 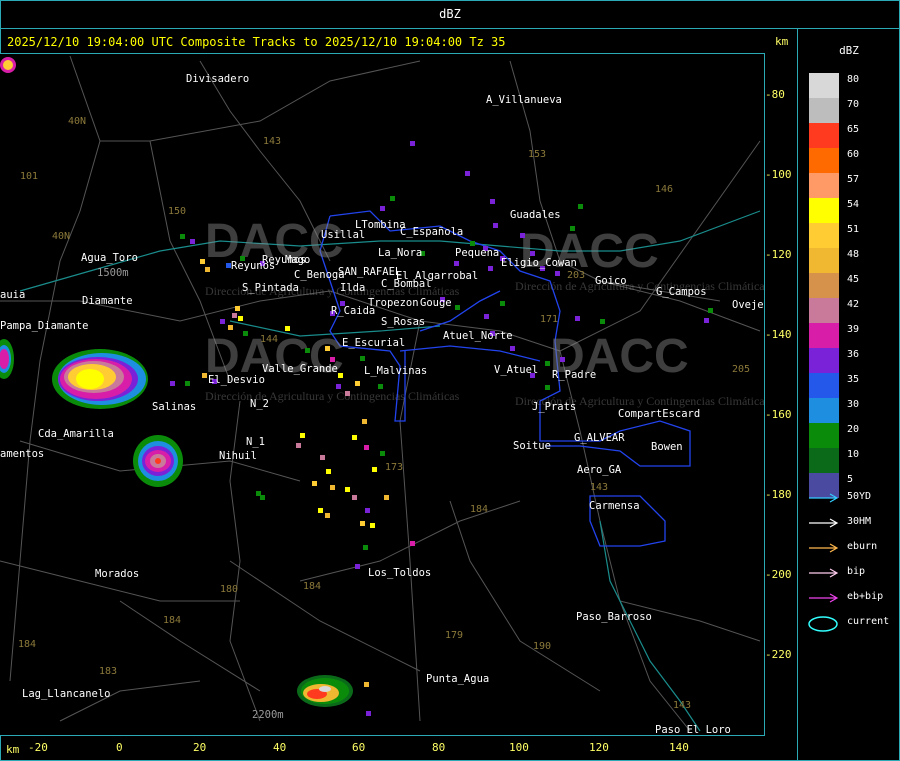 What do you see at coordinates (853, 304) in the screenshot?
I see `legend-swatch-label: 42` at bounding box center [853, 304].